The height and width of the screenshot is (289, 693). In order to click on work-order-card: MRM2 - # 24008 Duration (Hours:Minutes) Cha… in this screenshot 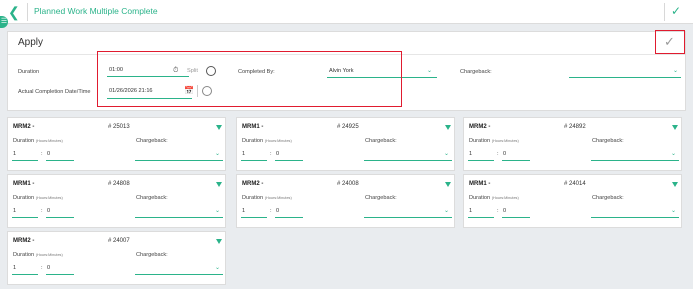, I will do `click(345, 201)`.